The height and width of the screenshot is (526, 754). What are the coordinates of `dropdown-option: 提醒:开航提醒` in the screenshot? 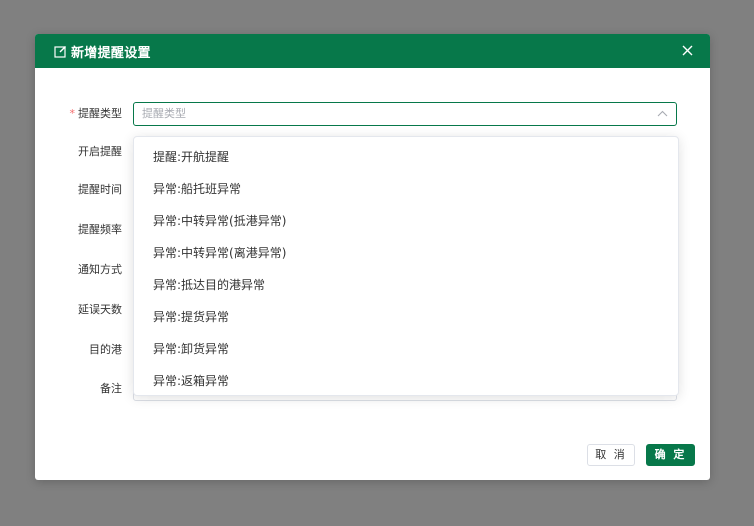 It's located at (406, 157).